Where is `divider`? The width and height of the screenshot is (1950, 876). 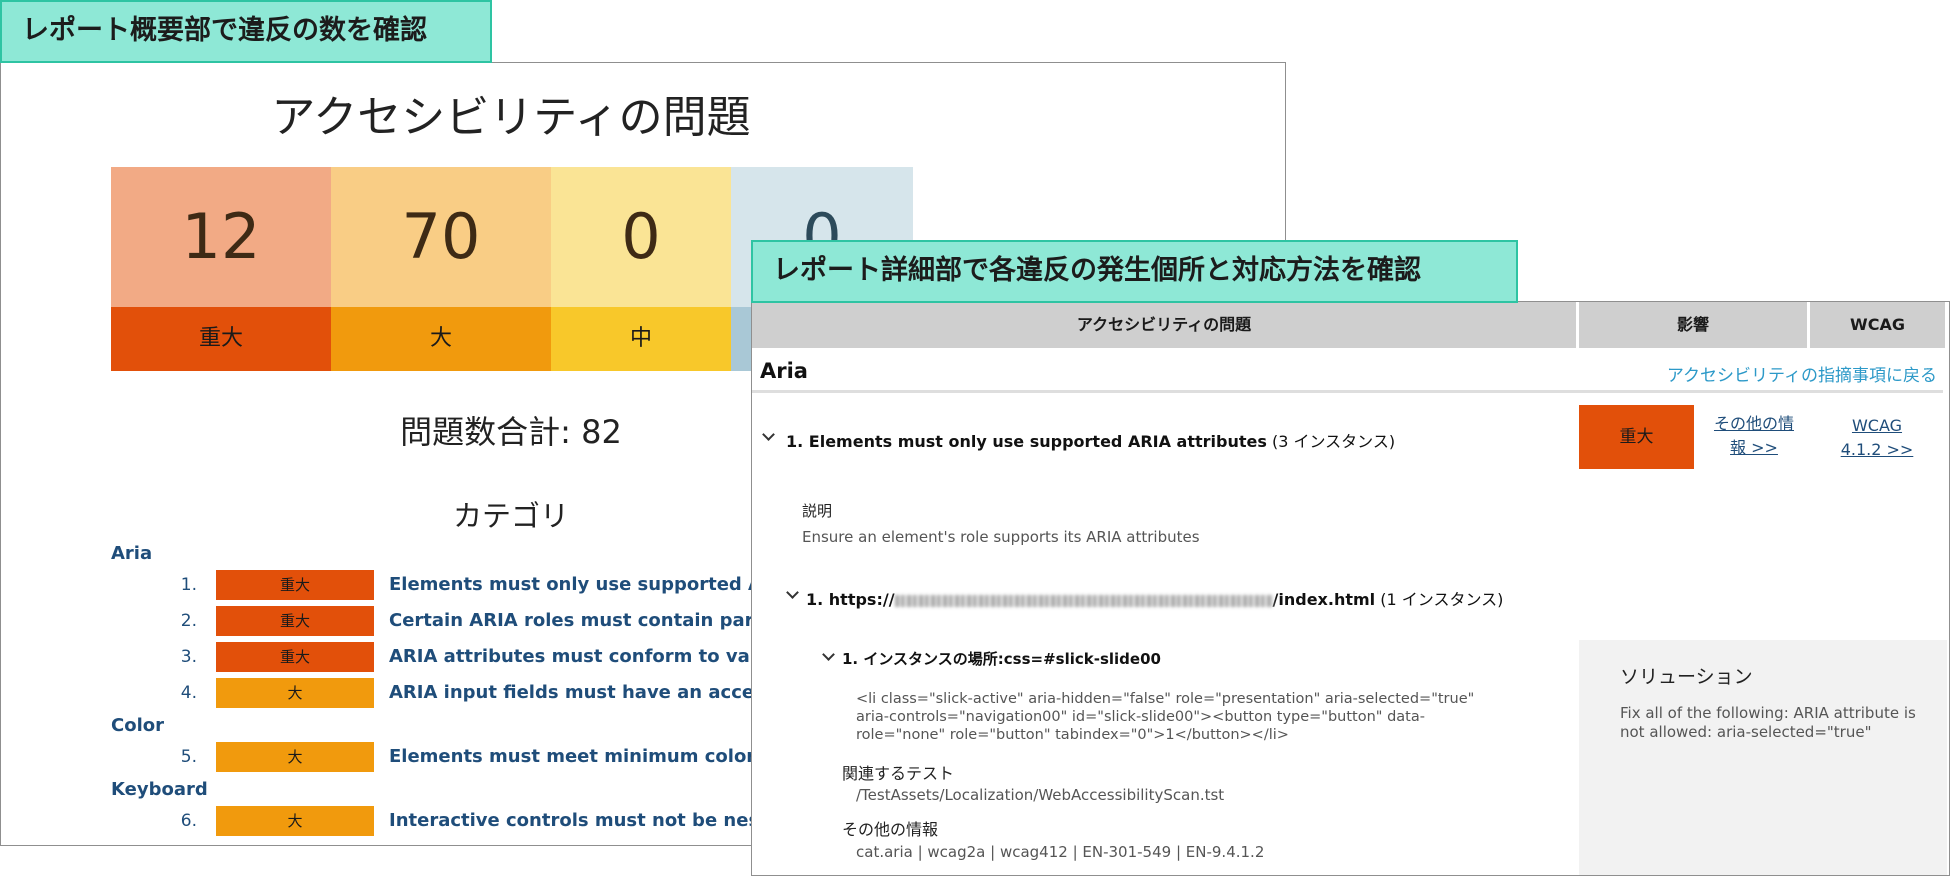
divider is located at coordinates (1347, 391).